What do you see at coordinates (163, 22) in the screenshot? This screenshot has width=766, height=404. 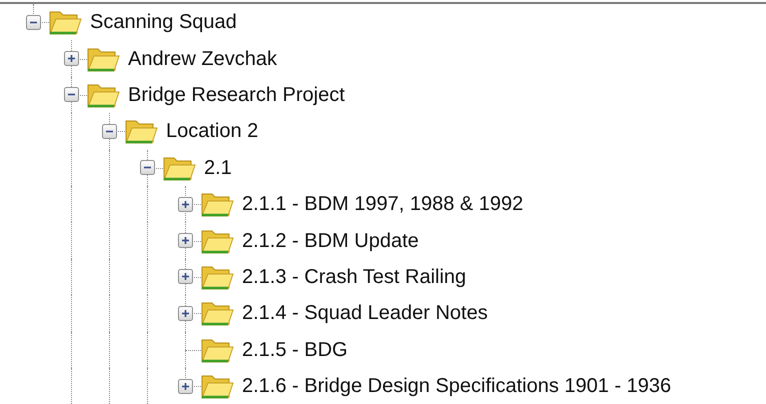 I see `folder-label: Scanning Squad` at bounding box center [163, 22].